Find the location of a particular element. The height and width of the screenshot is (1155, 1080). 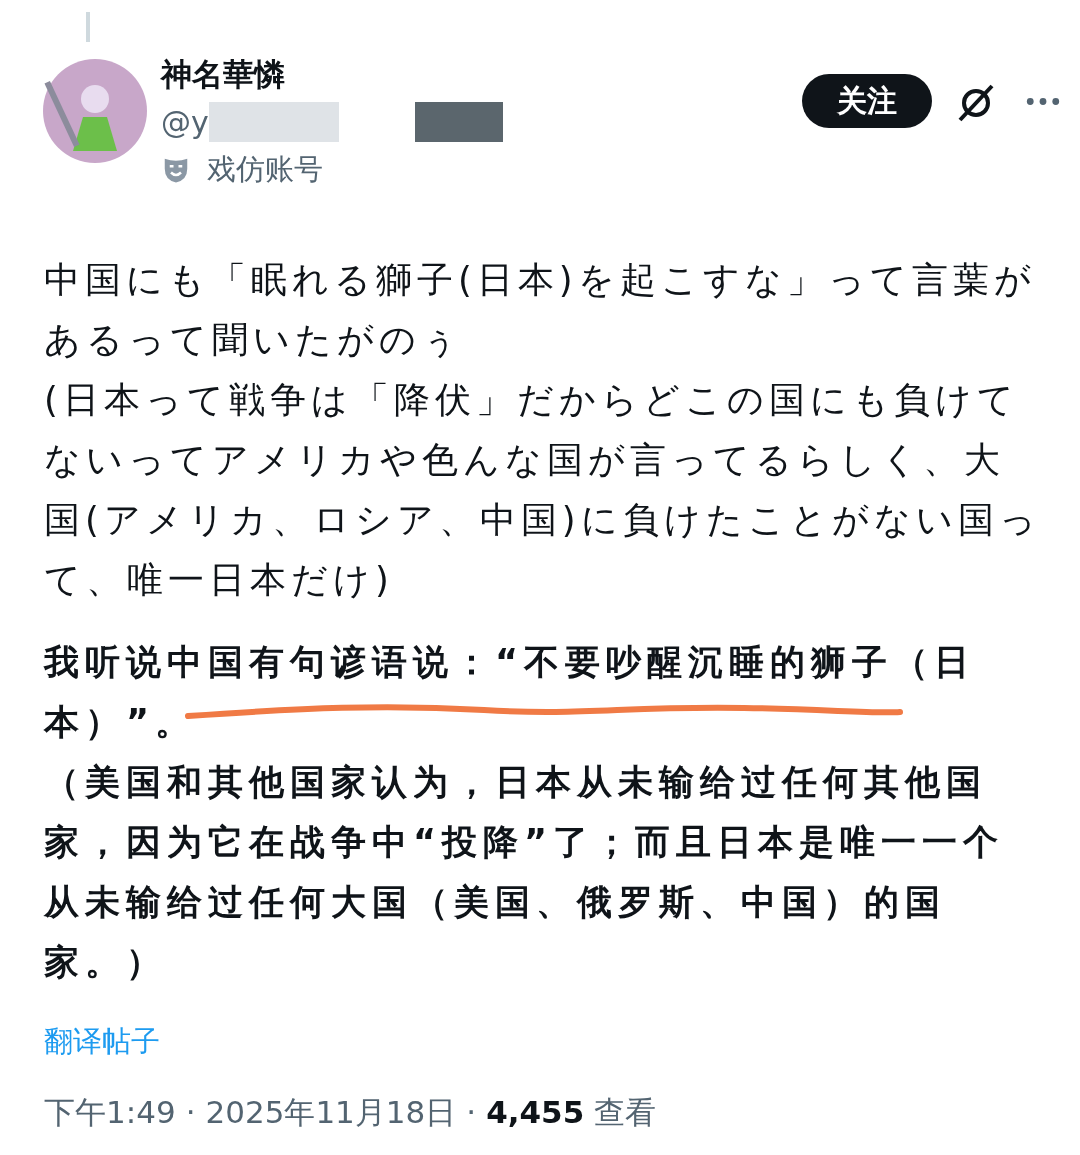

post-date: 2025年11月18日 is located at coordinates (331, 1113).